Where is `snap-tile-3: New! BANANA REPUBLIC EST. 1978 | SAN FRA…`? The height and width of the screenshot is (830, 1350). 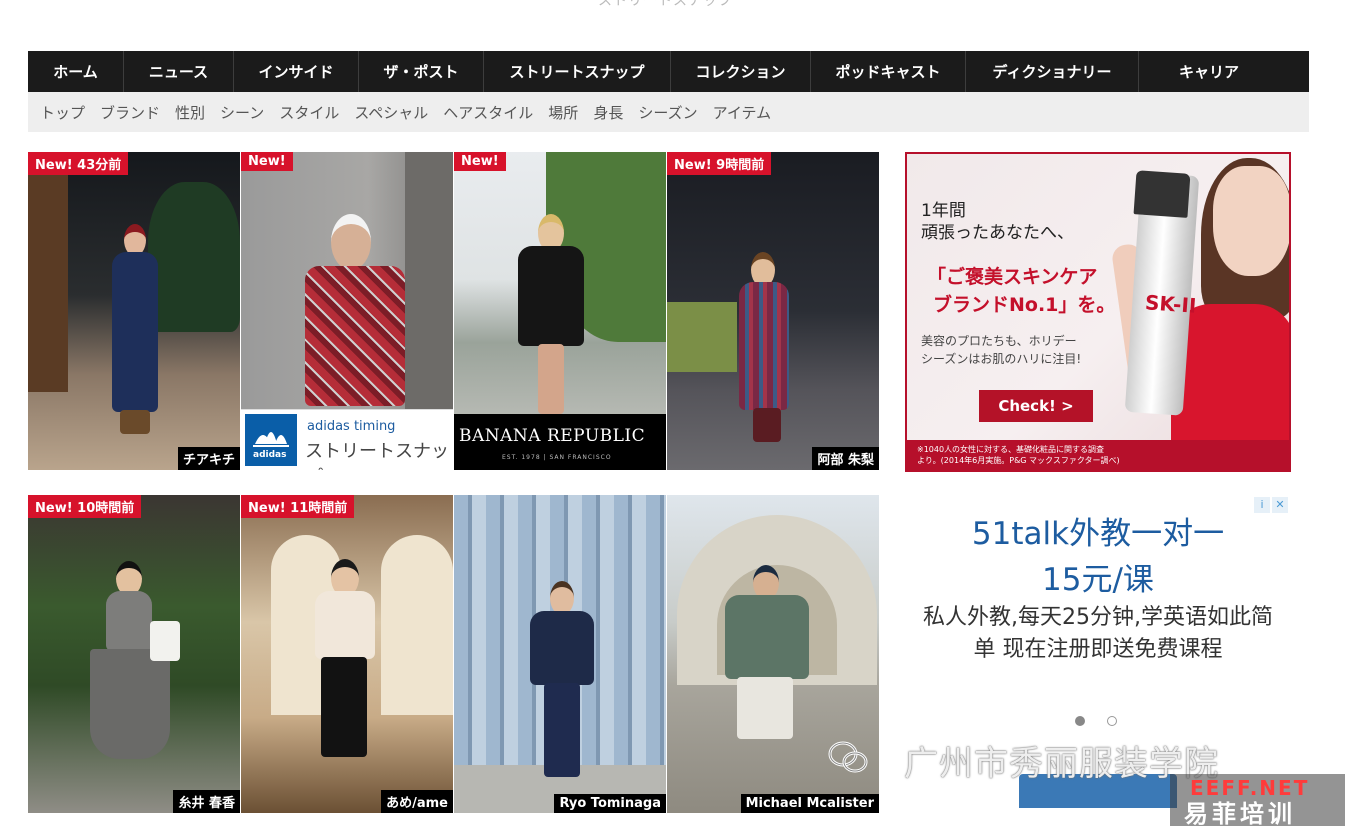 snap-tile-3: New! BANANA REPUBLIC EST. 1978 | SAN FRA… is located at coordinates (560, 311).